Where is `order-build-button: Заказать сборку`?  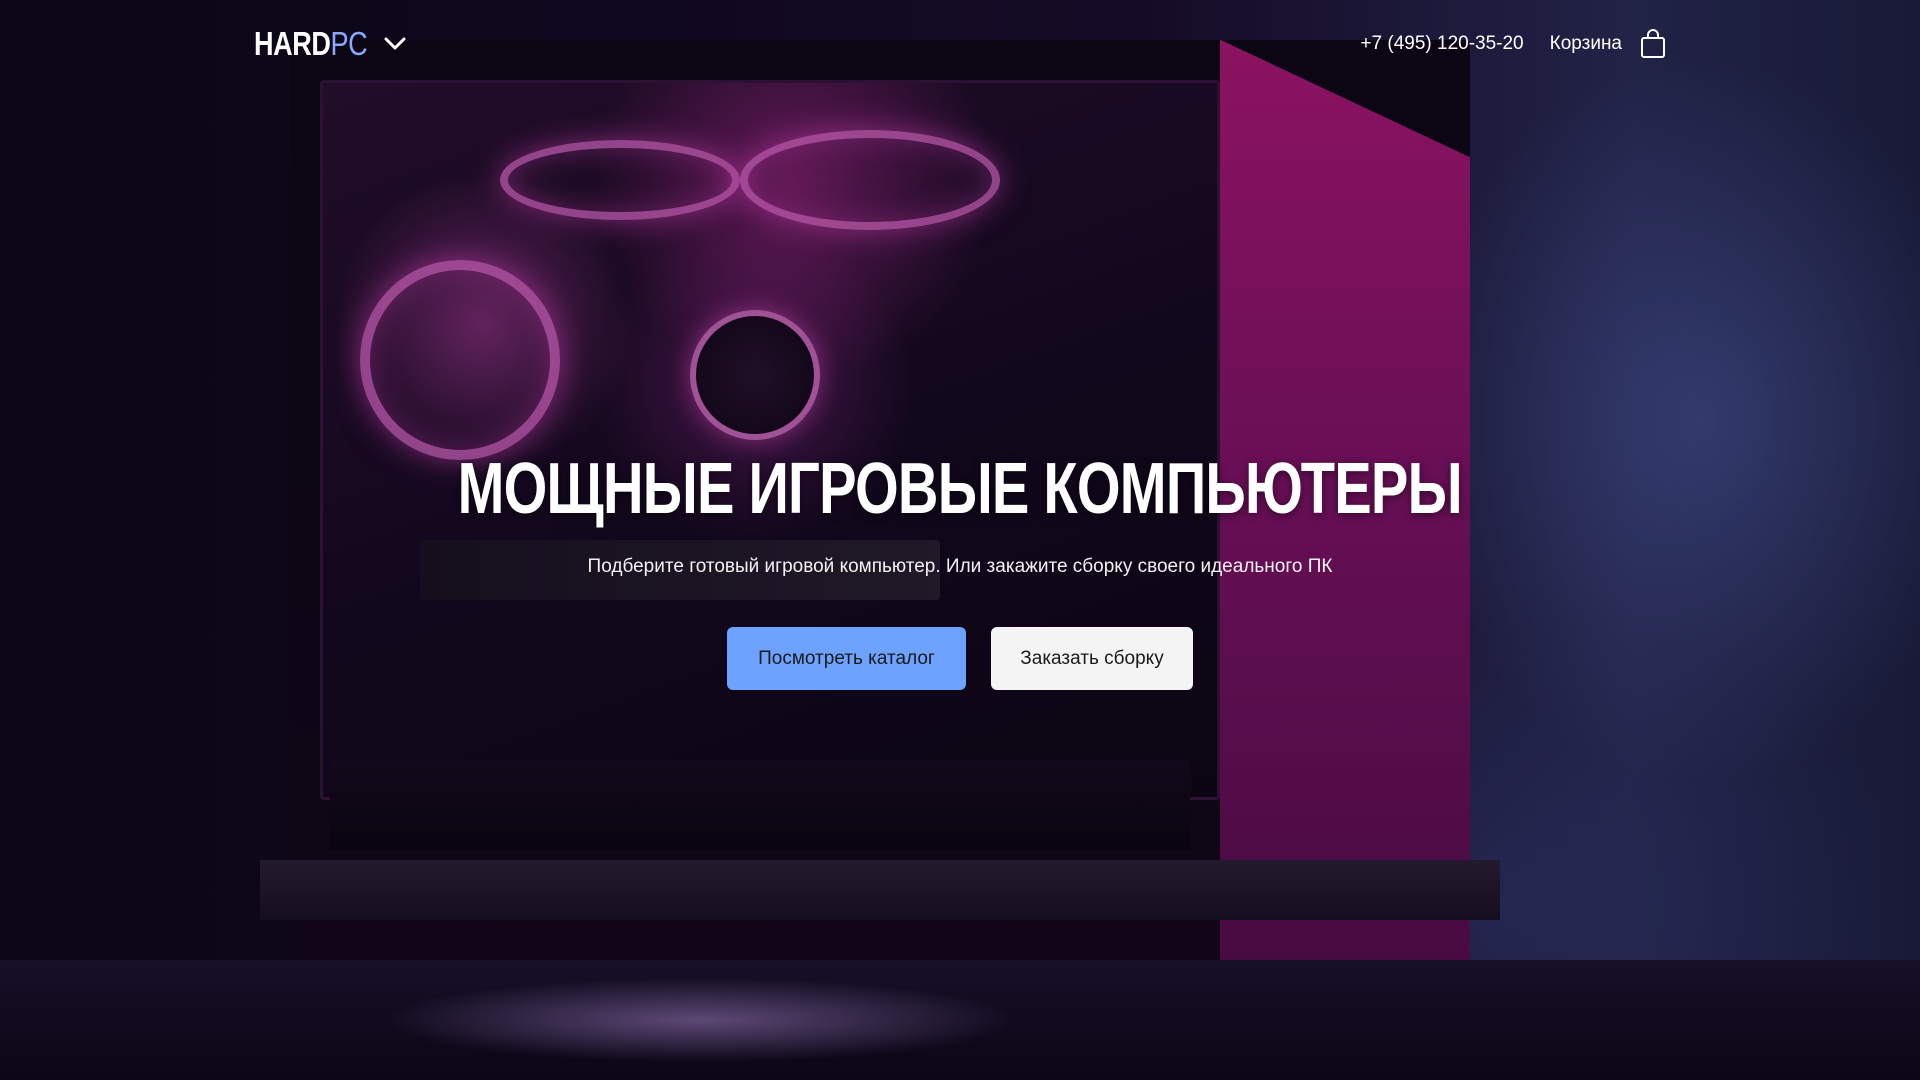
order-build-button: Заказать сборку is located at coordinates (1092, 658).